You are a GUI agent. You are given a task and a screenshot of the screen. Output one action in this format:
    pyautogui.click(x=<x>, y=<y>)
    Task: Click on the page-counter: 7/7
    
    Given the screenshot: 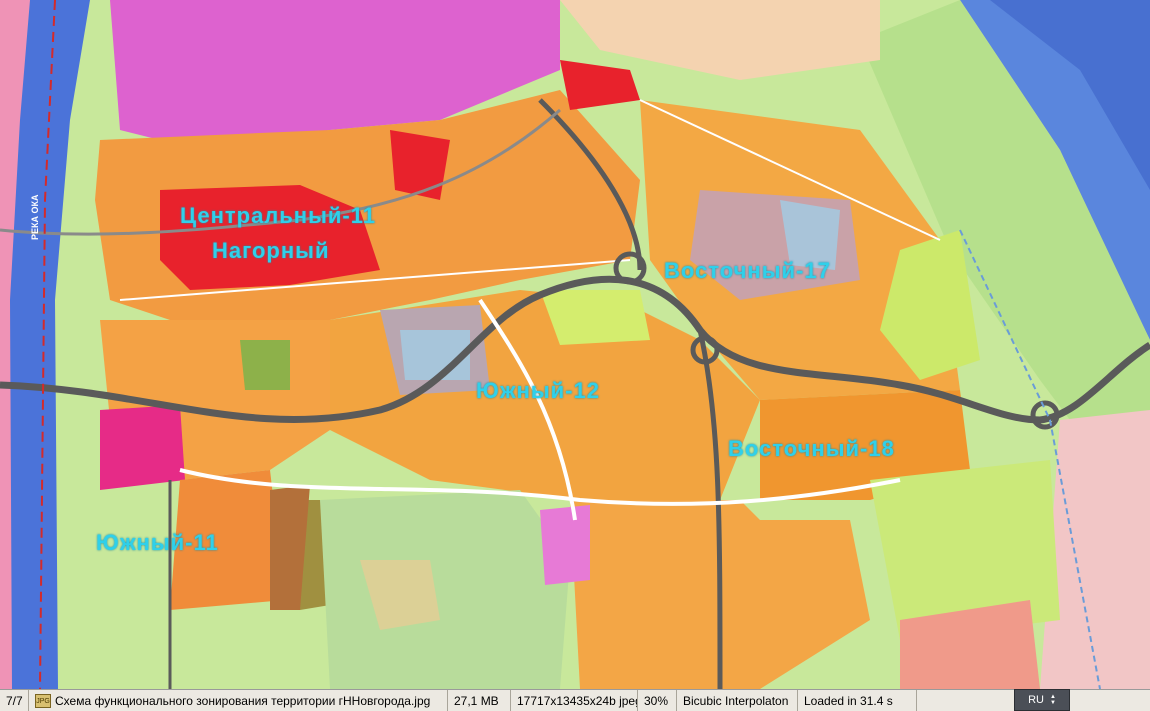 What is the action you would take?
    pyautogui.click(x=14, y=700)
    